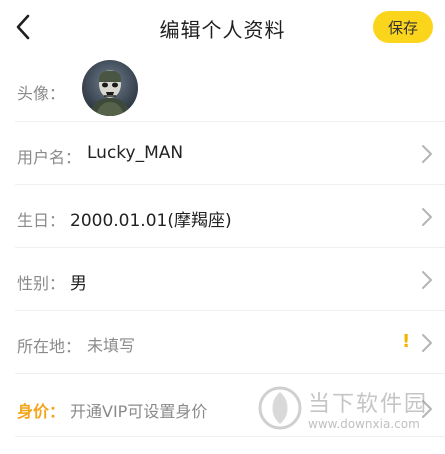 This screenshot has height=454, width=445. I want to click on gender-row: 性别： 男, so click(222, 279).